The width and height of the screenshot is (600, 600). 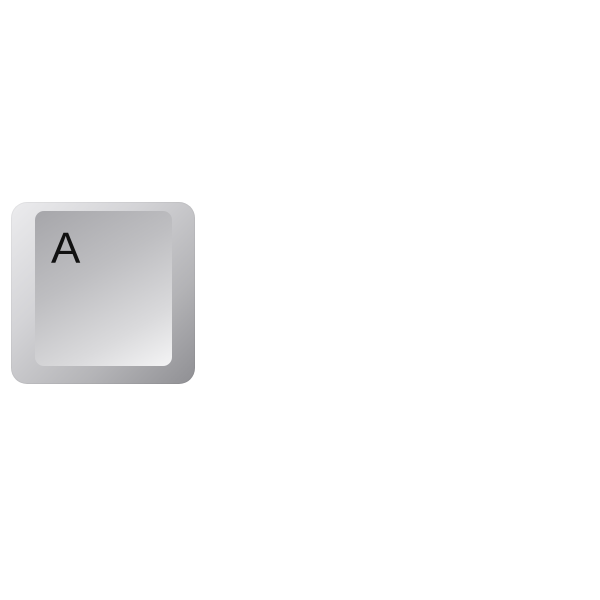 What do you see at coordinates (66, 248) in the screenshot?
I see `key-label: A` at bounding box center [66, 248].